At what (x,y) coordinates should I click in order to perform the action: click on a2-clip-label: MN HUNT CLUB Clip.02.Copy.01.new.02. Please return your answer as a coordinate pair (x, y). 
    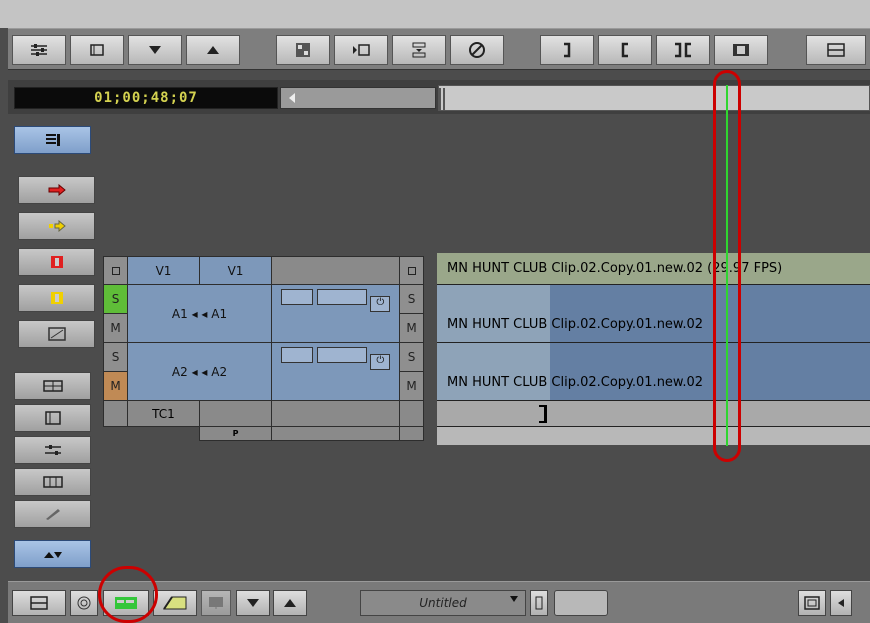
    Looking at the image, I should click on (575, 382).